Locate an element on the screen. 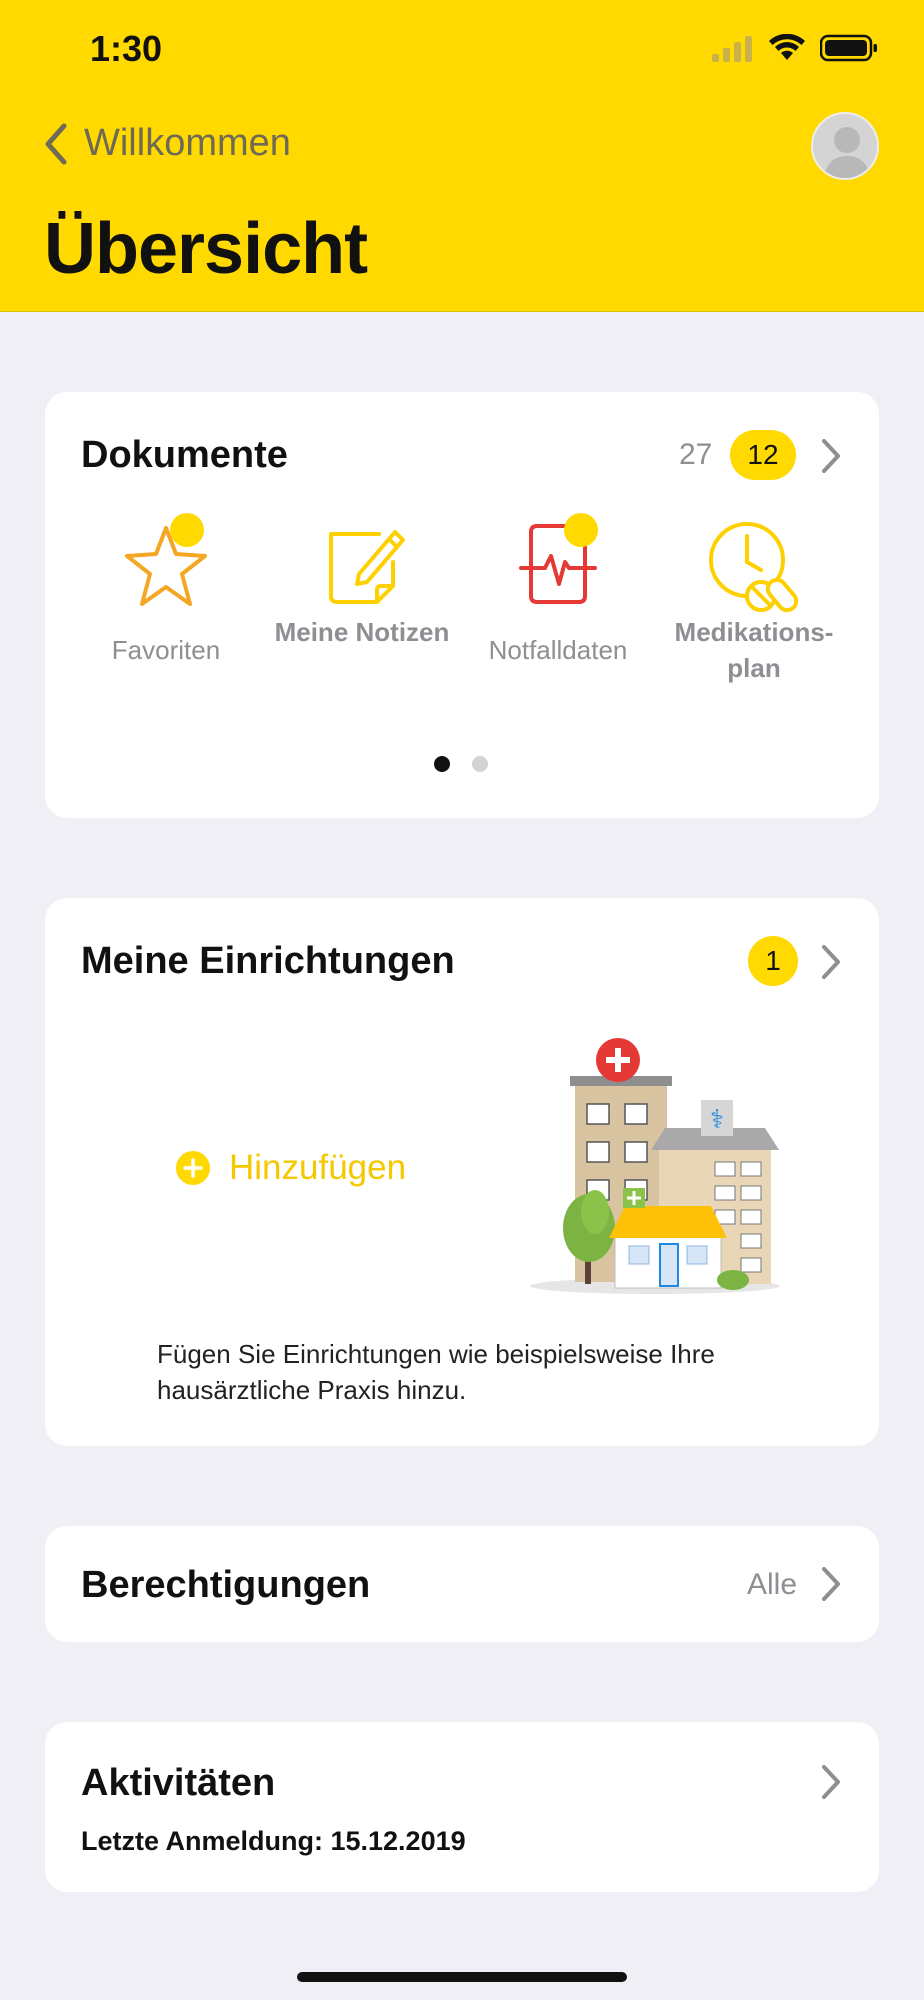 This screenshot has width=924, height=2000. status-icons is located at coordinates (795, 48).